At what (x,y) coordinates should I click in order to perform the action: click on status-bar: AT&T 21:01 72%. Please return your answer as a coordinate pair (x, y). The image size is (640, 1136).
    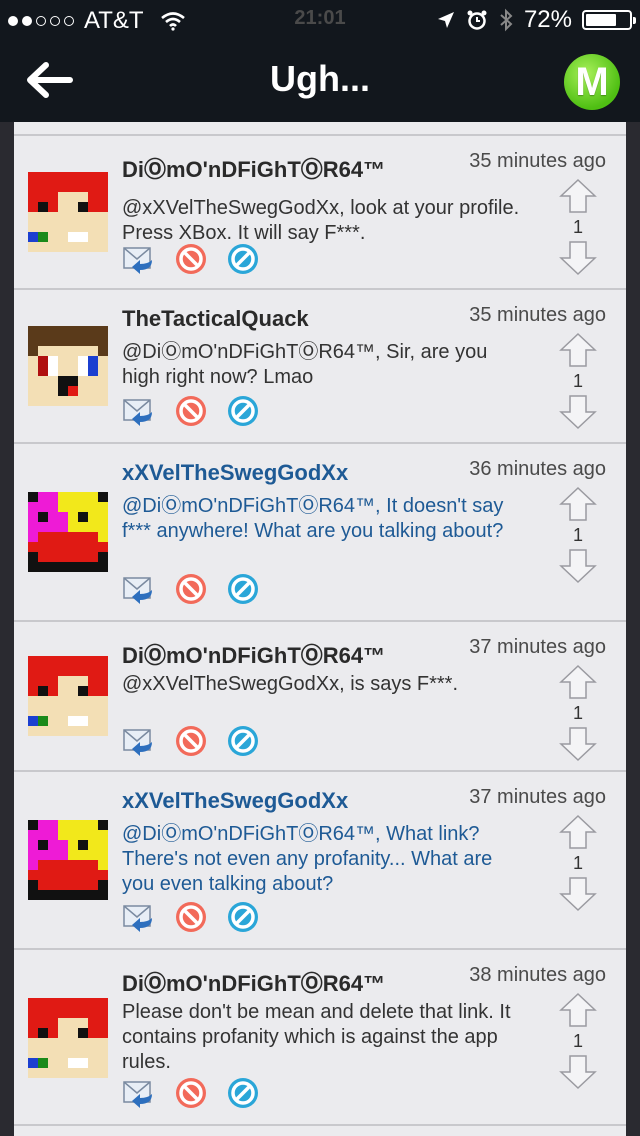
    Looking at the image, I should click on (320, 20).